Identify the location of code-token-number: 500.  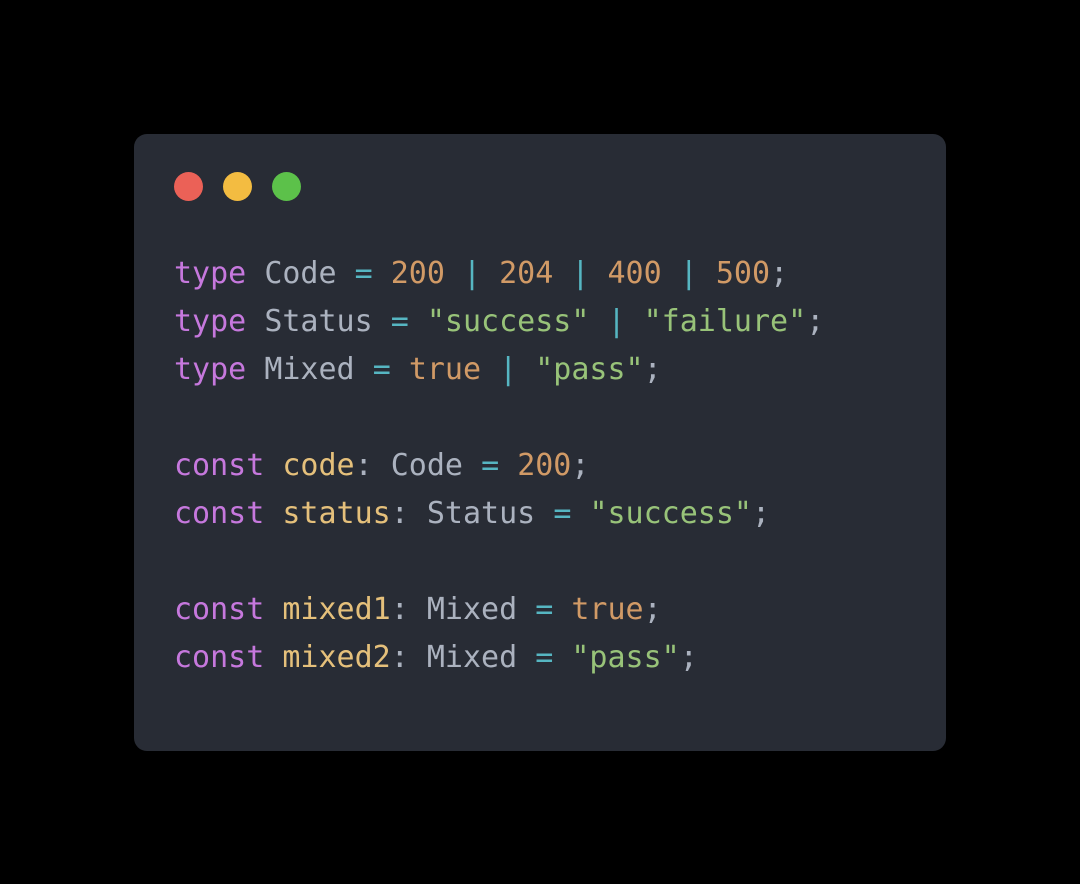
(743, 273).